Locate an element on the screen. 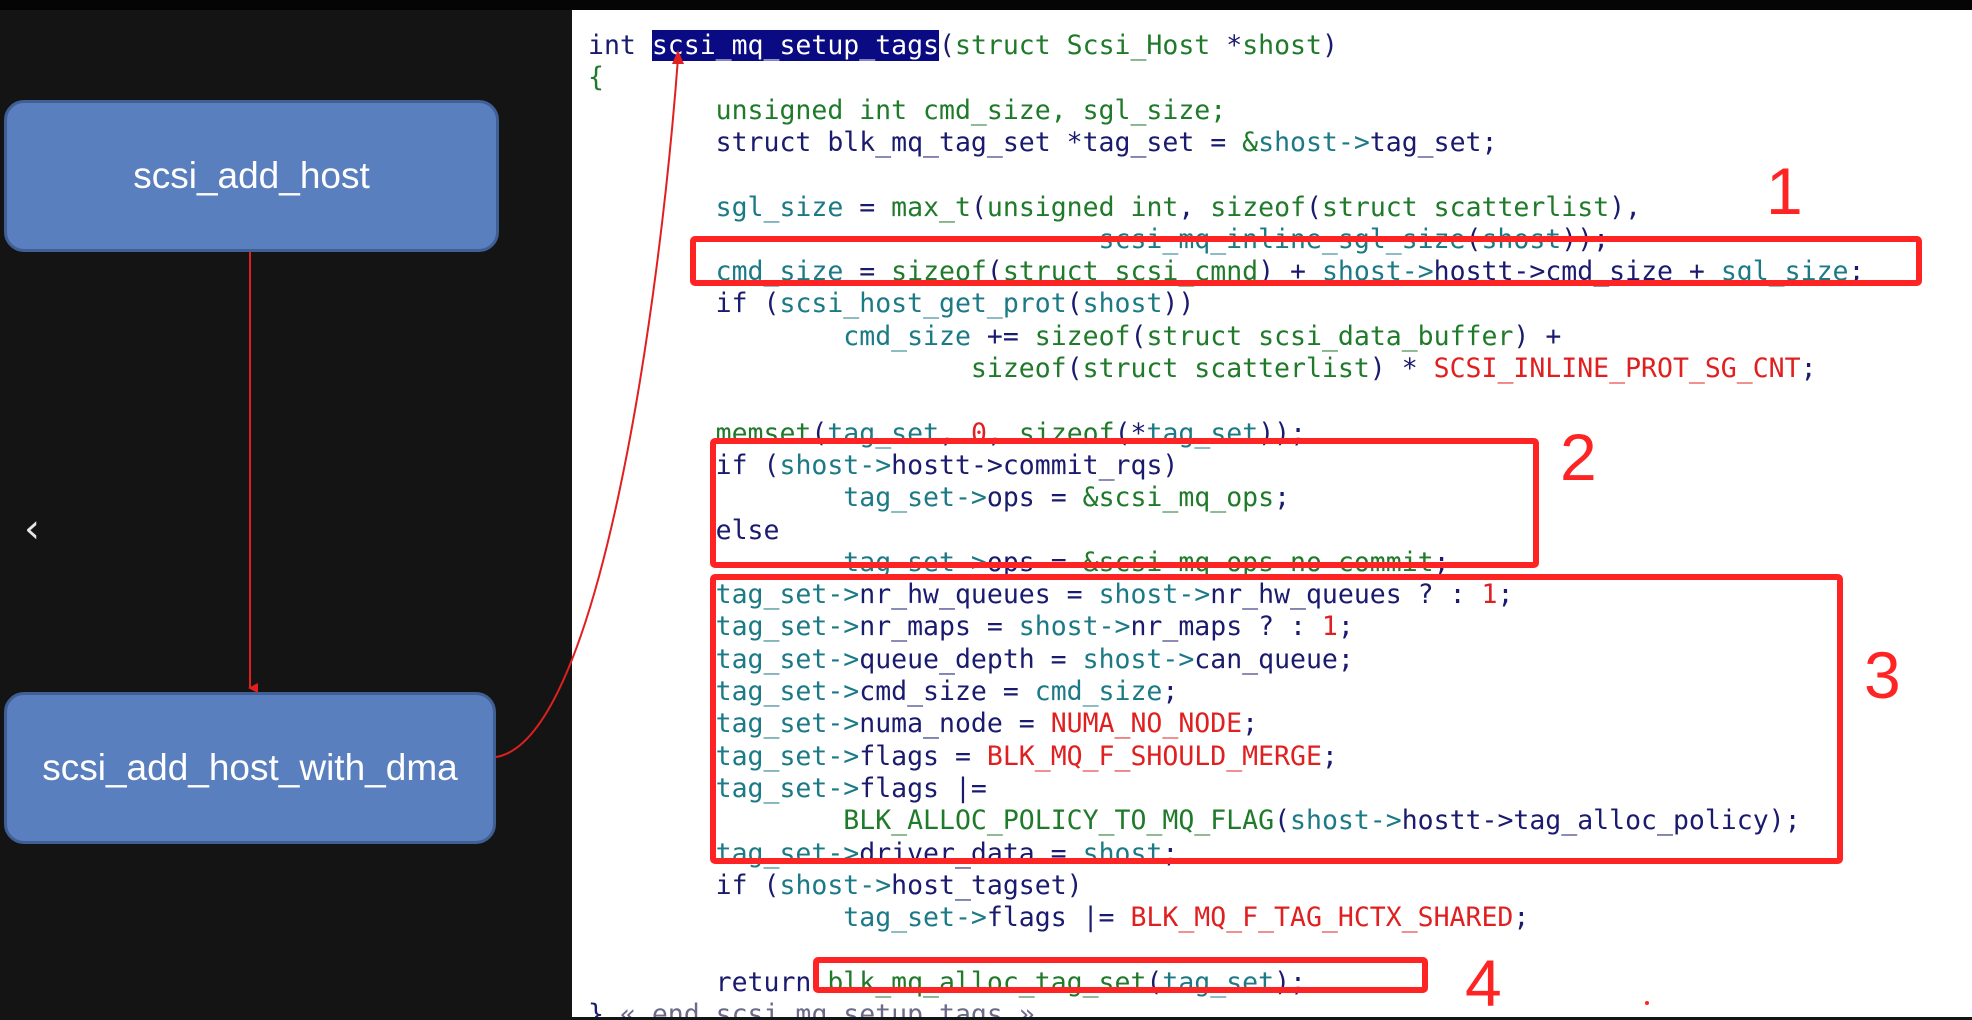  edge-with-dma-to-setup-tags is located at coordinates (587, 407).